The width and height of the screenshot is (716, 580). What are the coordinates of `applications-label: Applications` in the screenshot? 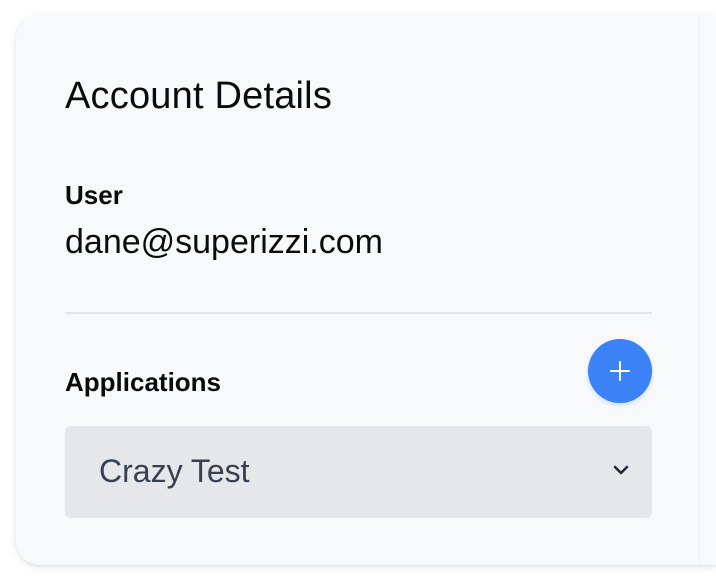 It's located at (143, 382).